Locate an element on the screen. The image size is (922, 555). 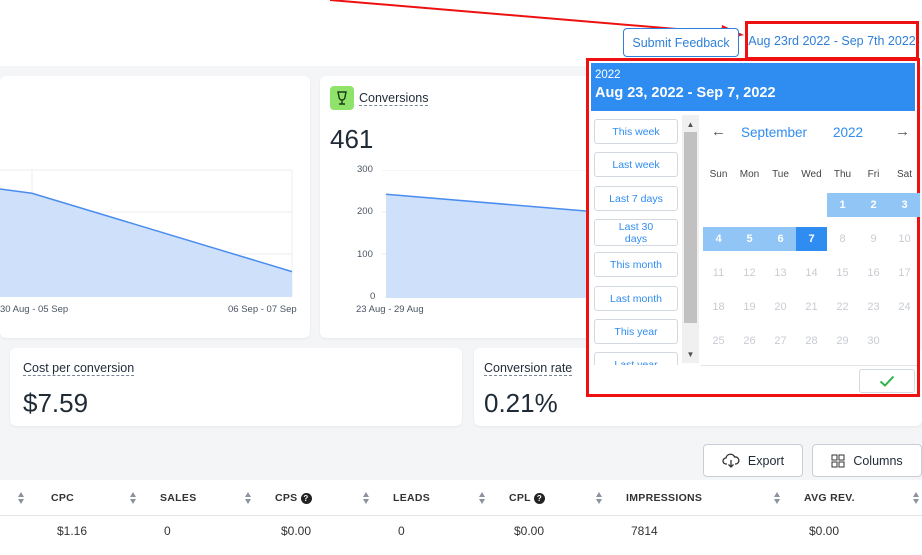
calendar-month: September is located at coordinates (774, 132).